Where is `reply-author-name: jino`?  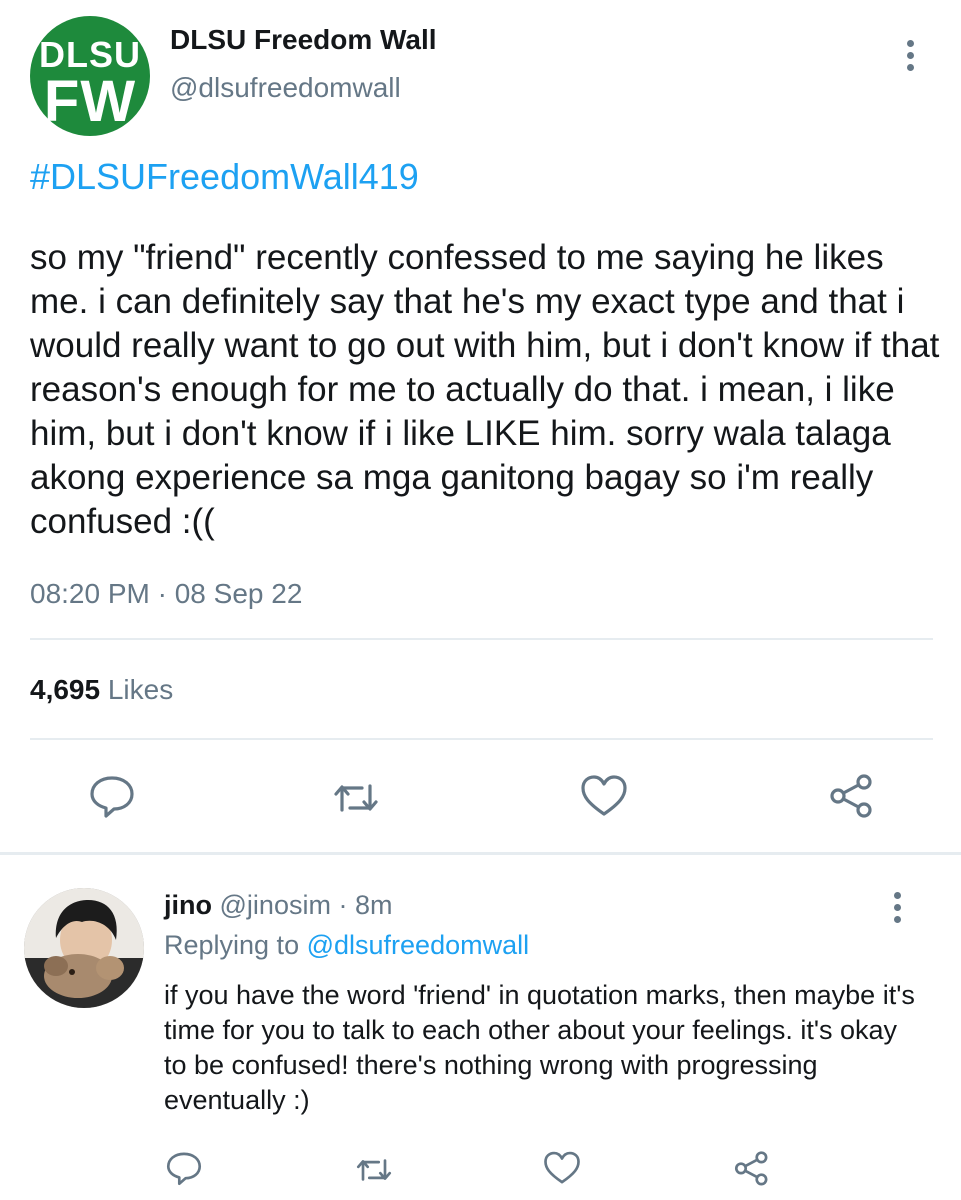
reply-author-name: jino is located at coordinates (188, 905).